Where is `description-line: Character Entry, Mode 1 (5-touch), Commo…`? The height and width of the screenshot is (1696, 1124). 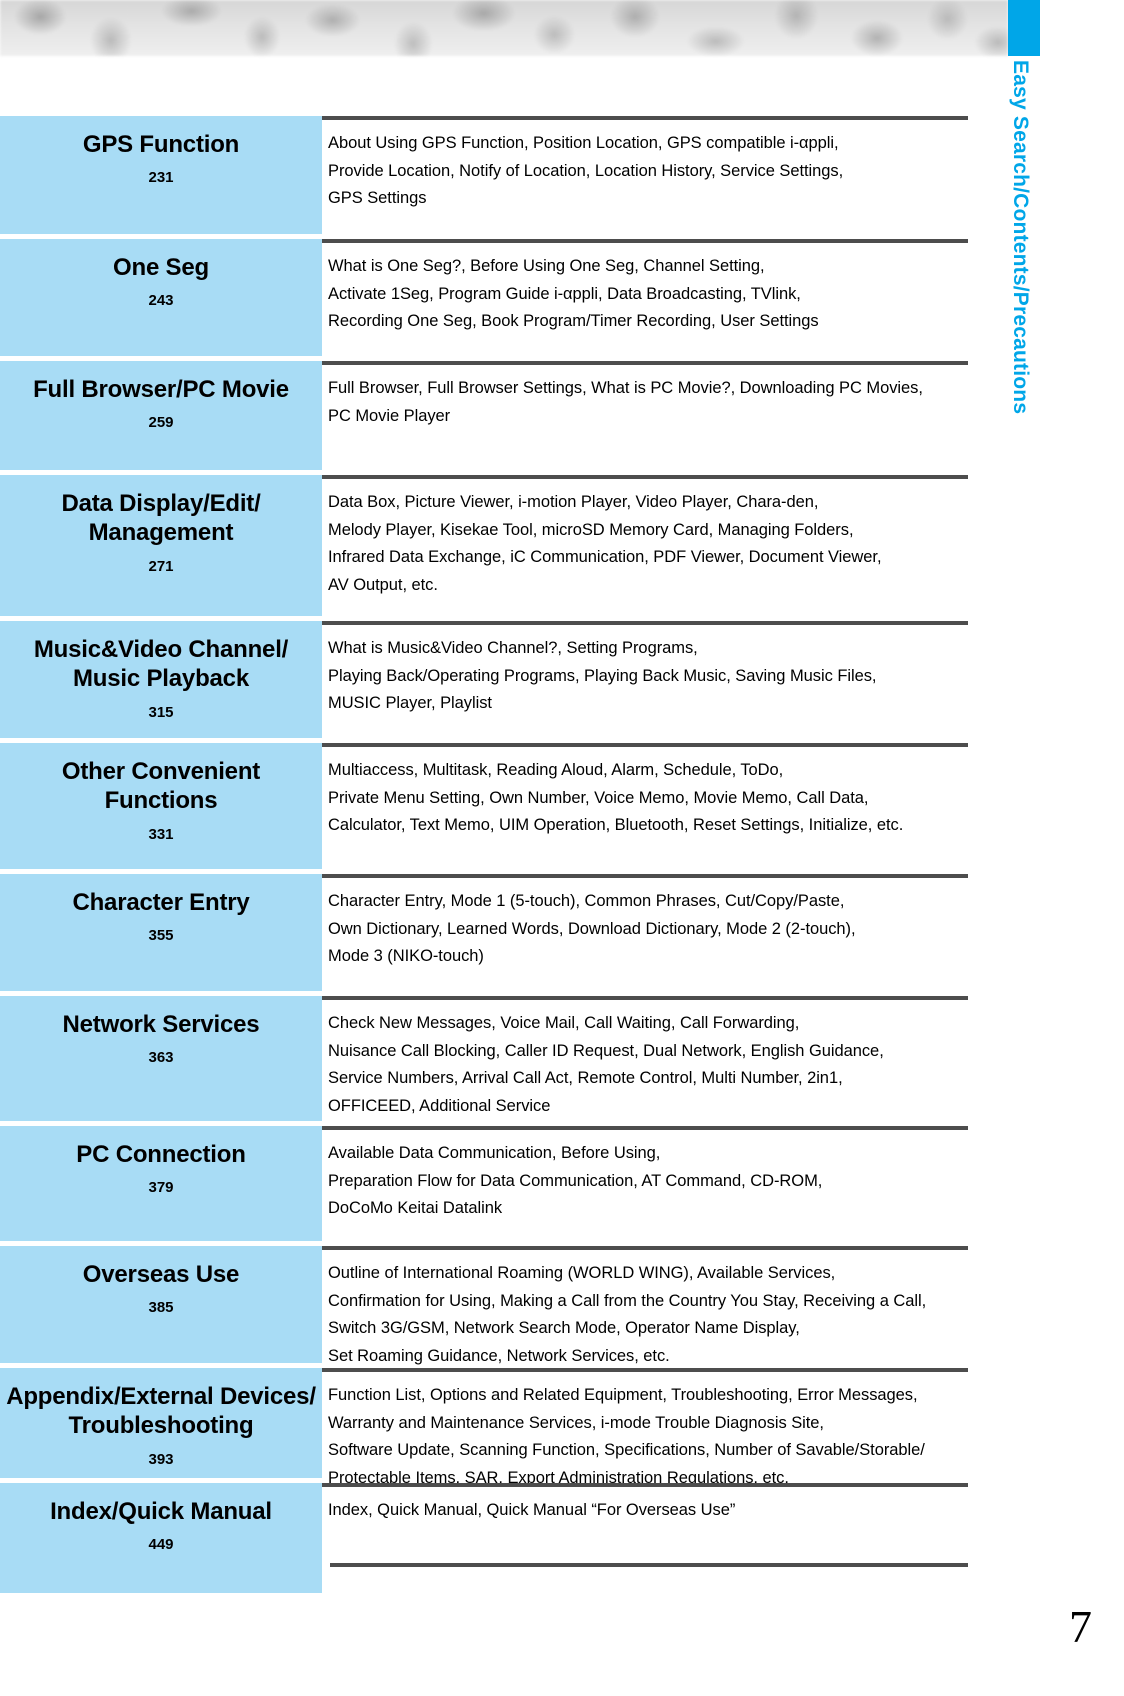
description-line: Character Entry, Mode 1 (5-touch), Commo… is located at coordinates (586, 901).